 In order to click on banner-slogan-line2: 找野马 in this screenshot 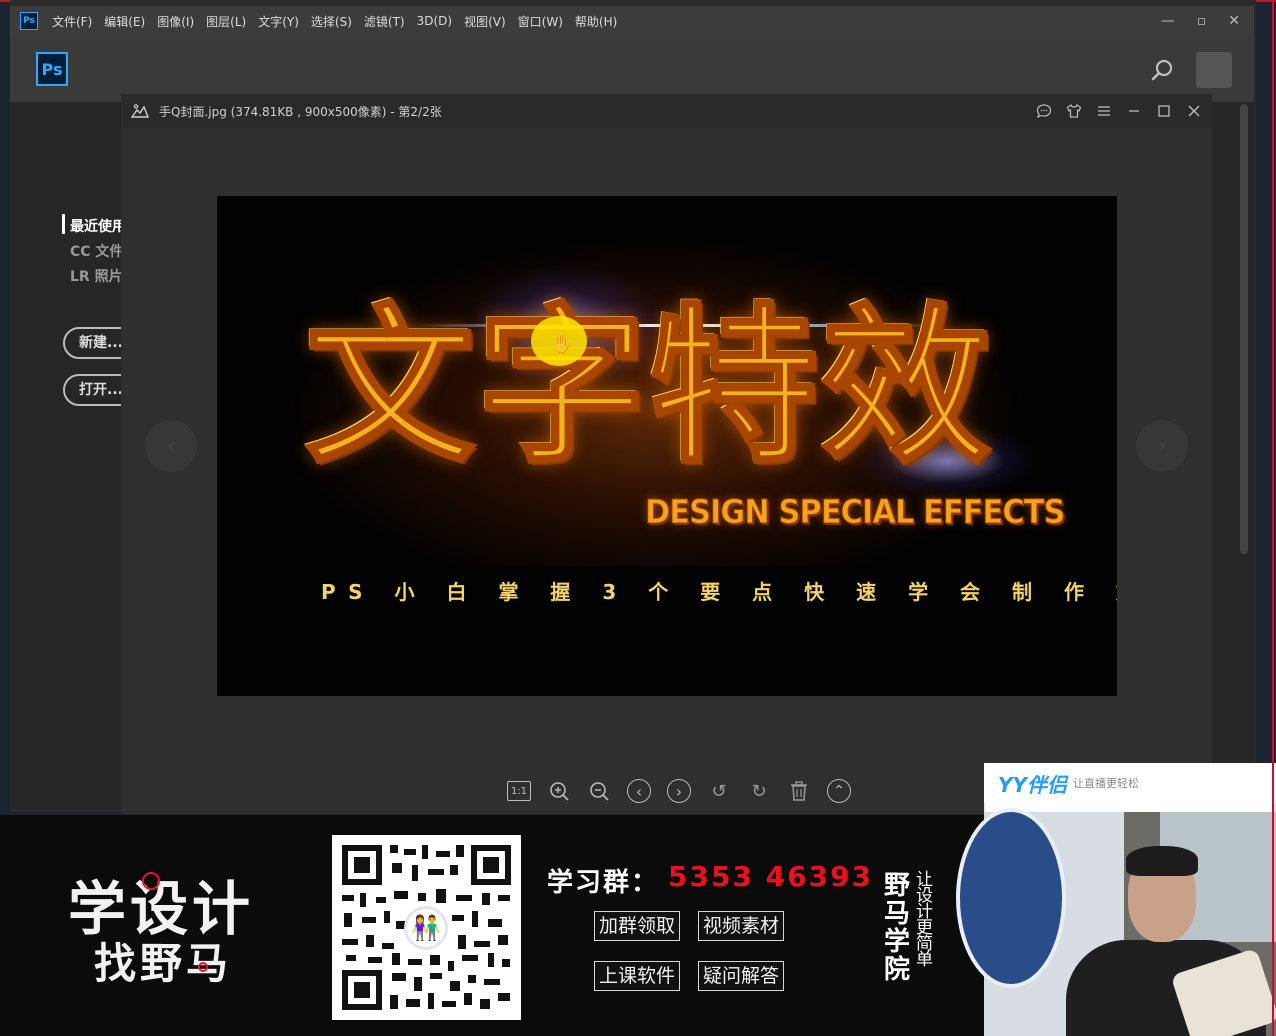, I will do `click(163, 963)`.